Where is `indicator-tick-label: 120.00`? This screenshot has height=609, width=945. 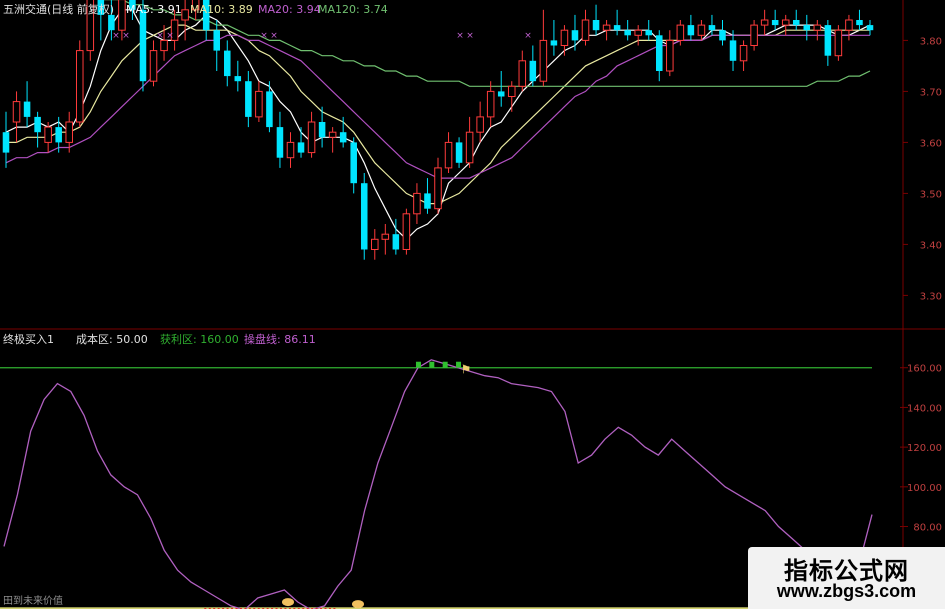
indicator-tick-label: 120.00 is located at coordinates (924, 448).